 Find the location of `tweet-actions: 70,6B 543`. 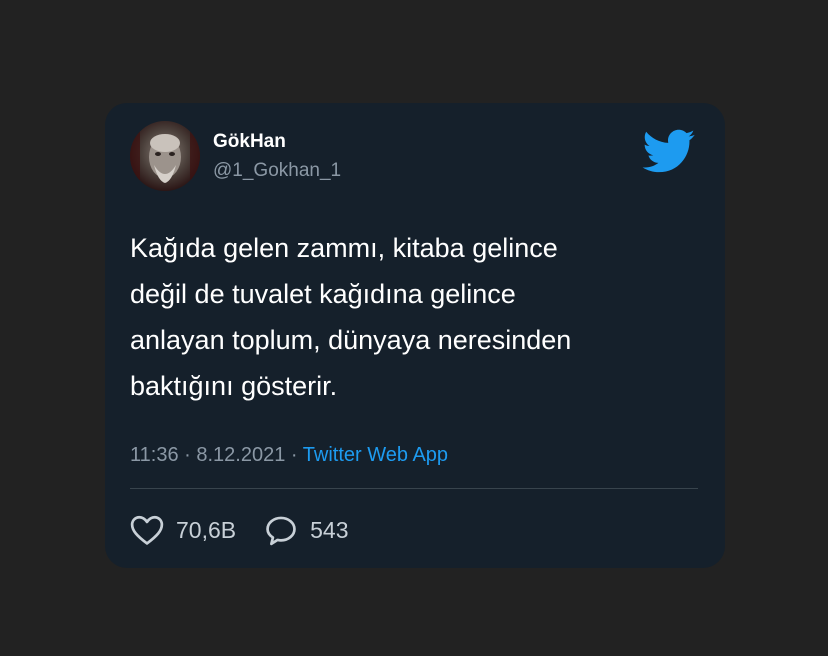

tweet-actions: 70,6B 543 is located at coordinates (239, 530).